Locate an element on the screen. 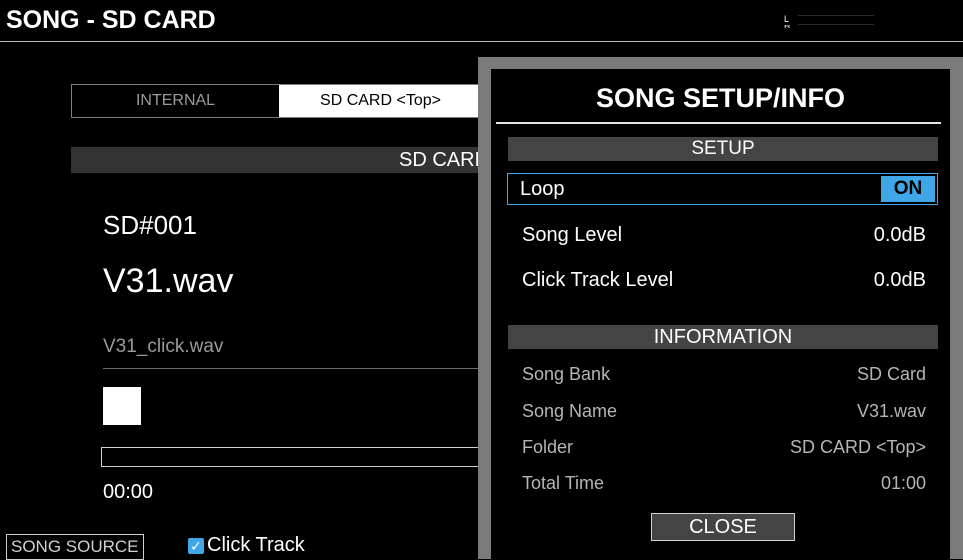 Image resolution: width=963 pixels, height=560 pixels. folder-band: SD CARD <Top> is located at coordinates (276, 160).